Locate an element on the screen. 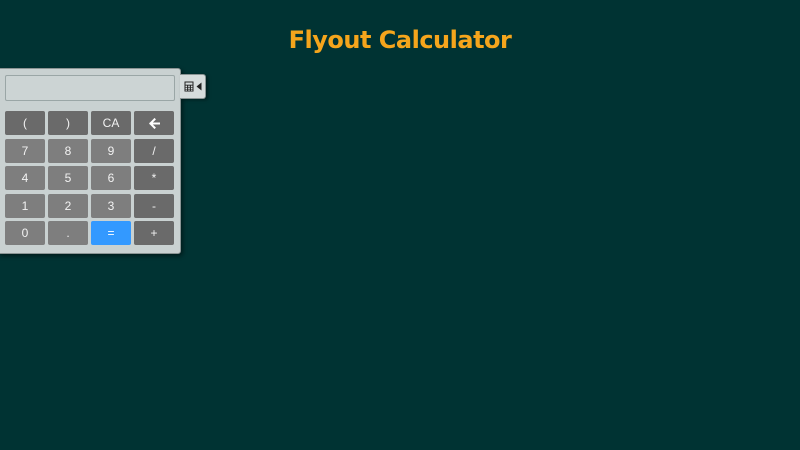 This screenshot has width=800, height=450. key-label: 9 is located at coordinates (111, 150).